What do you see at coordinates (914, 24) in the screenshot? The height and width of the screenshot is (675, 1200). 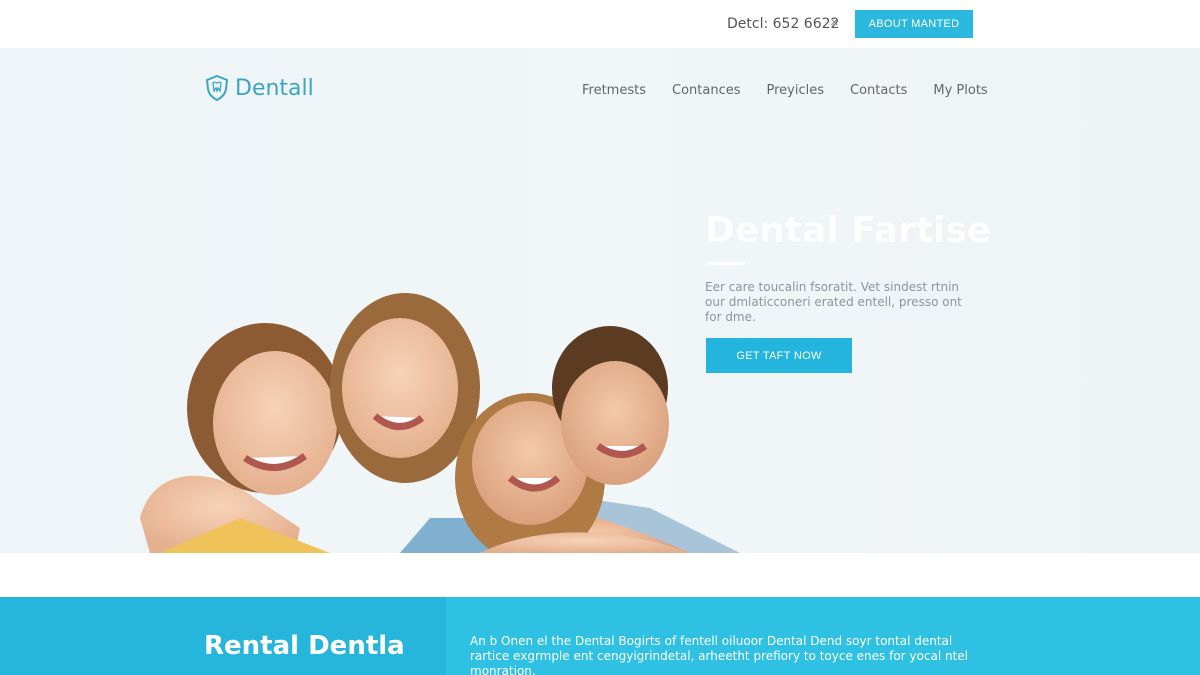 I see `about-button: ABOUT MANTED` at bounding box center [914, 24].